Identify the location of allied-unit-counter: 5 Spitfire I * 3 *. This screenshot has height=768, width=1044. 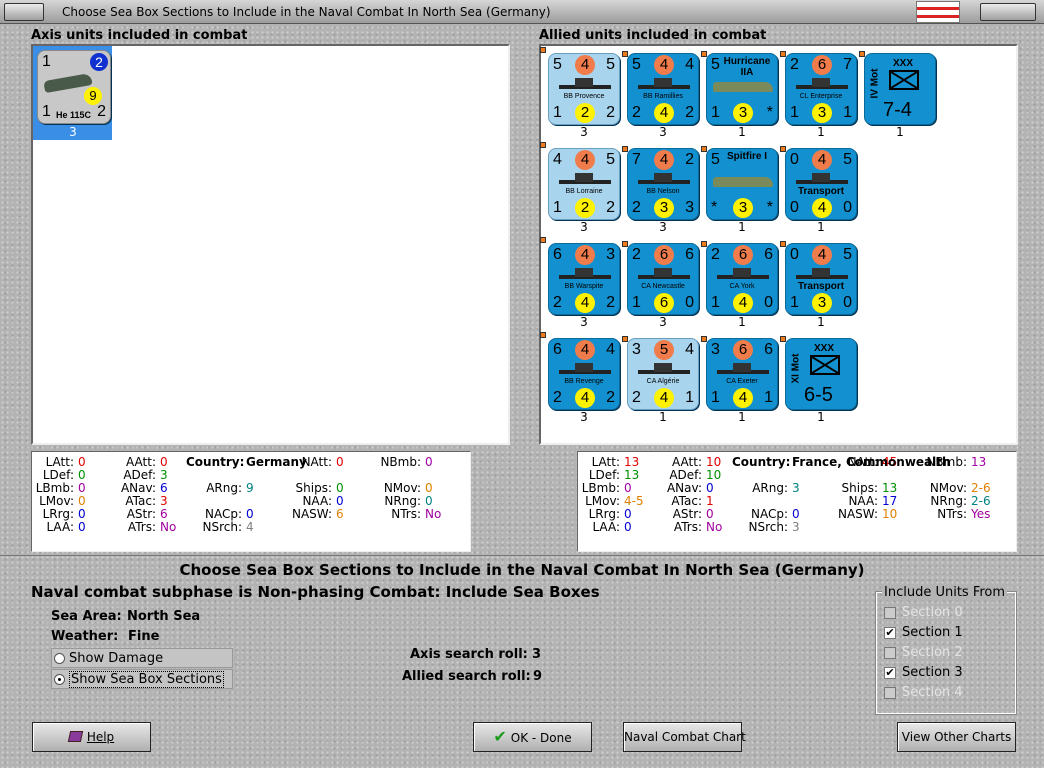
(742, 184).